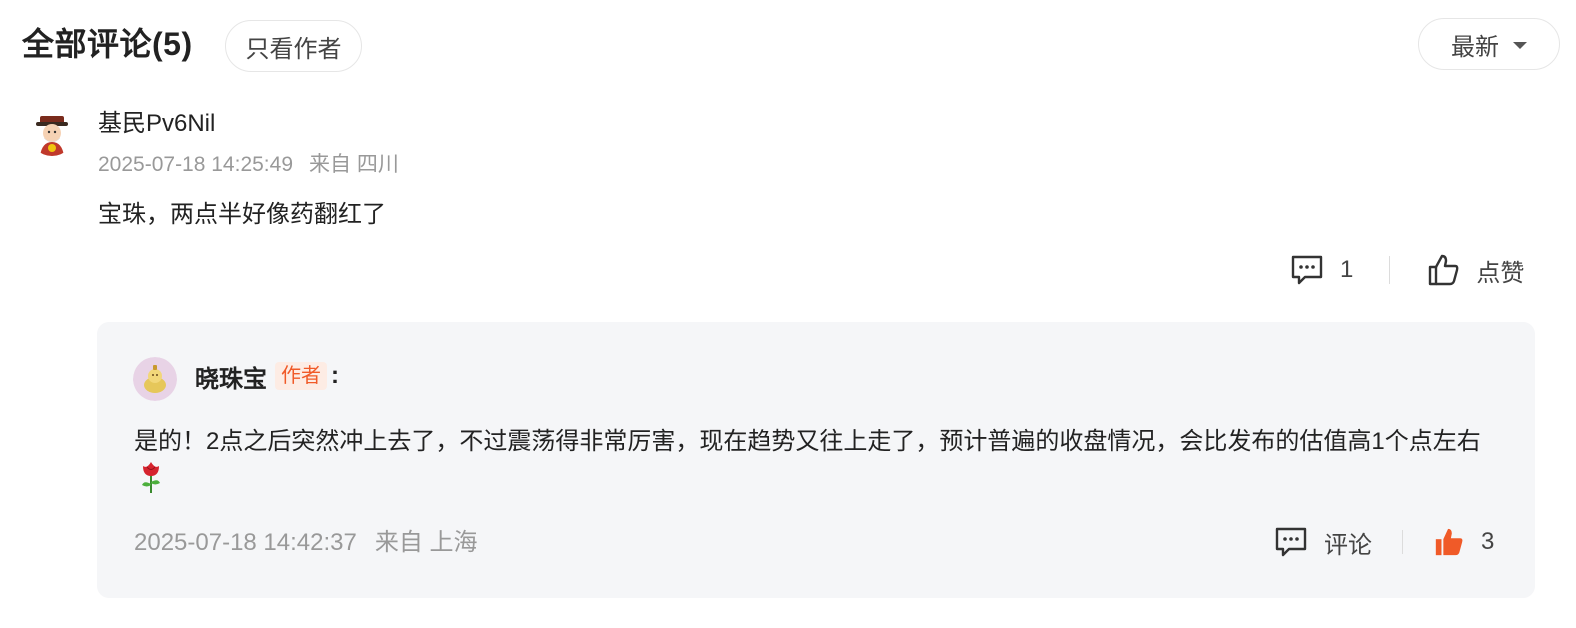 The image size is (1576, 628). Describe the element at coordinates (156, 124) in the screenshot. I see `comment-username: 基民Pv6Nil` at that location.